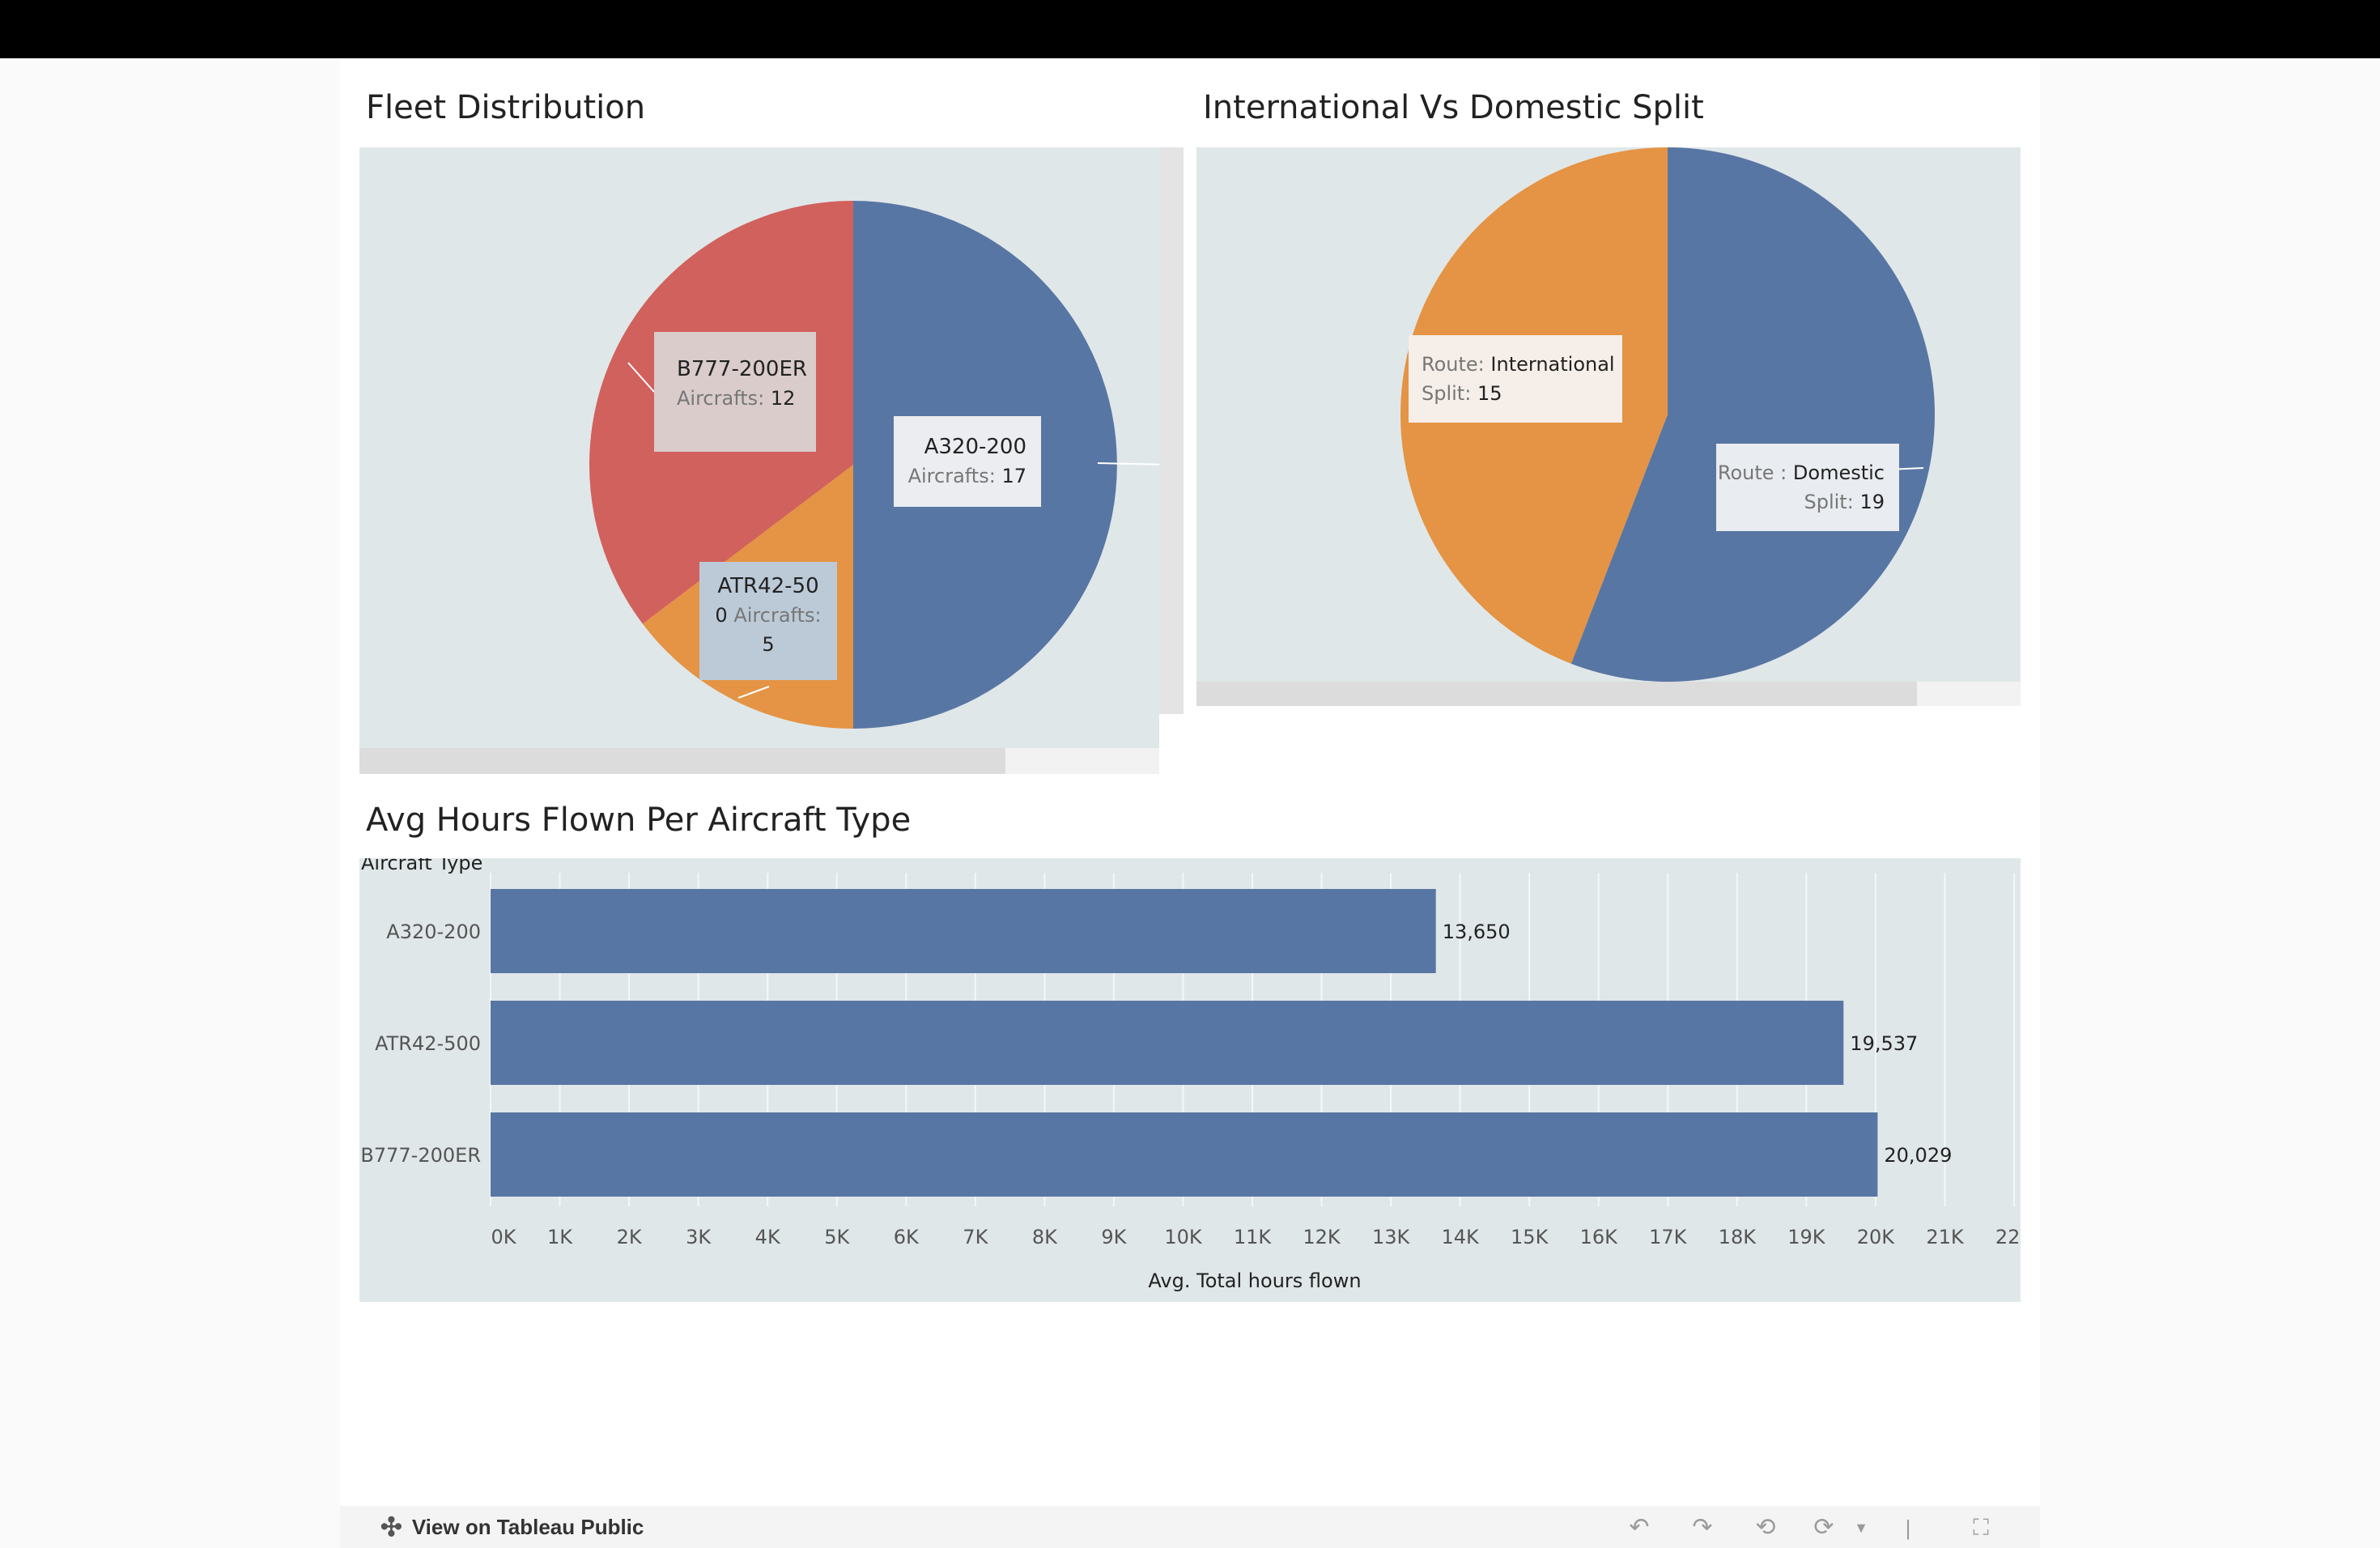  I want to click on x-tick-label: 18K, so click(1738, 1237).